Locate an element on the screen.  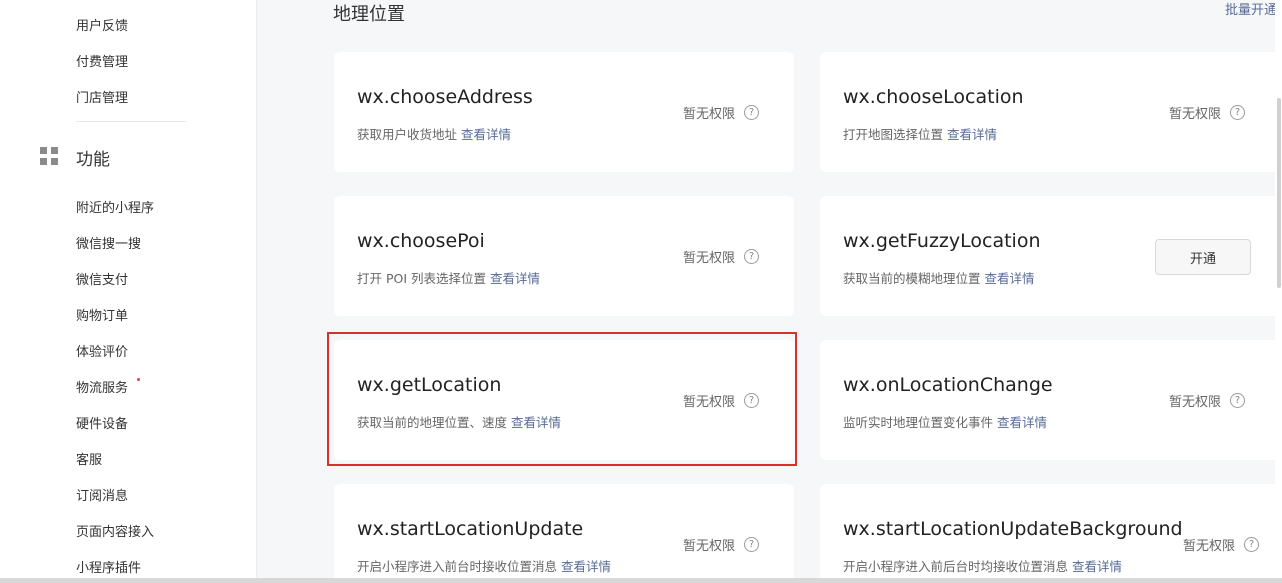
enable-button: 开通 is located at coordinates (1203, 257).